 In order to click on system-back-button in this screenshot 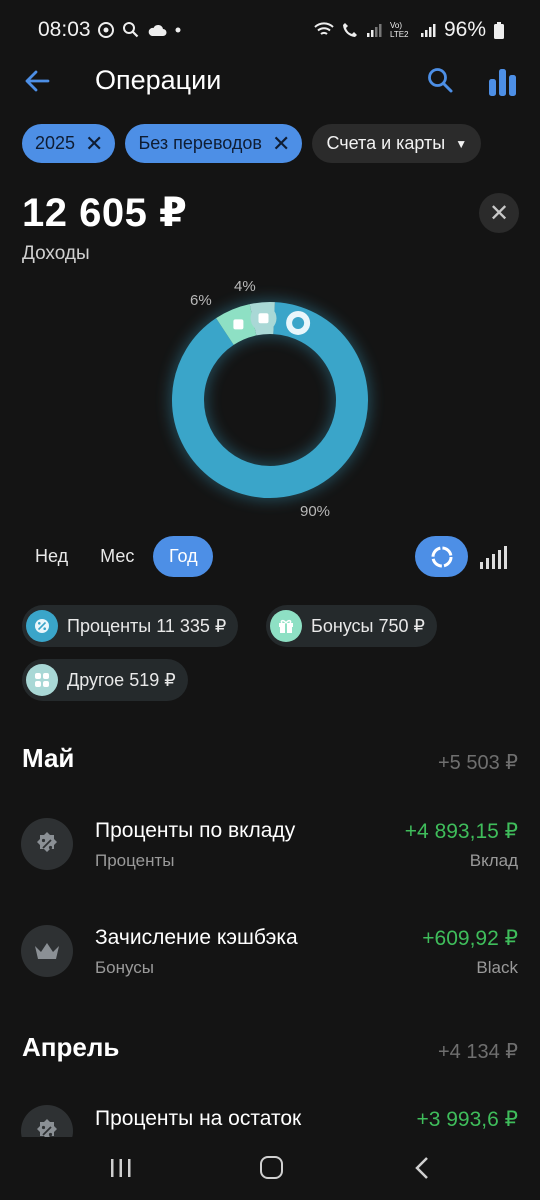, I will do `click(422, 1168)`.